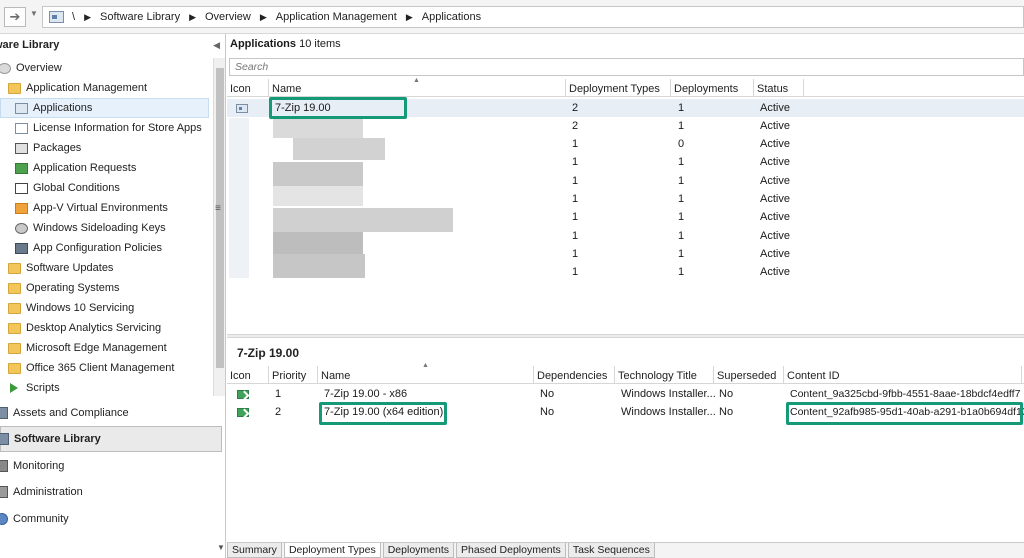 This screenshot has height=558, width=1024. What do you see at coordinates (332, 550) in the screenshot?
I see `tab-deployment-types: Deployment Types` at bounding box center [332, 550].